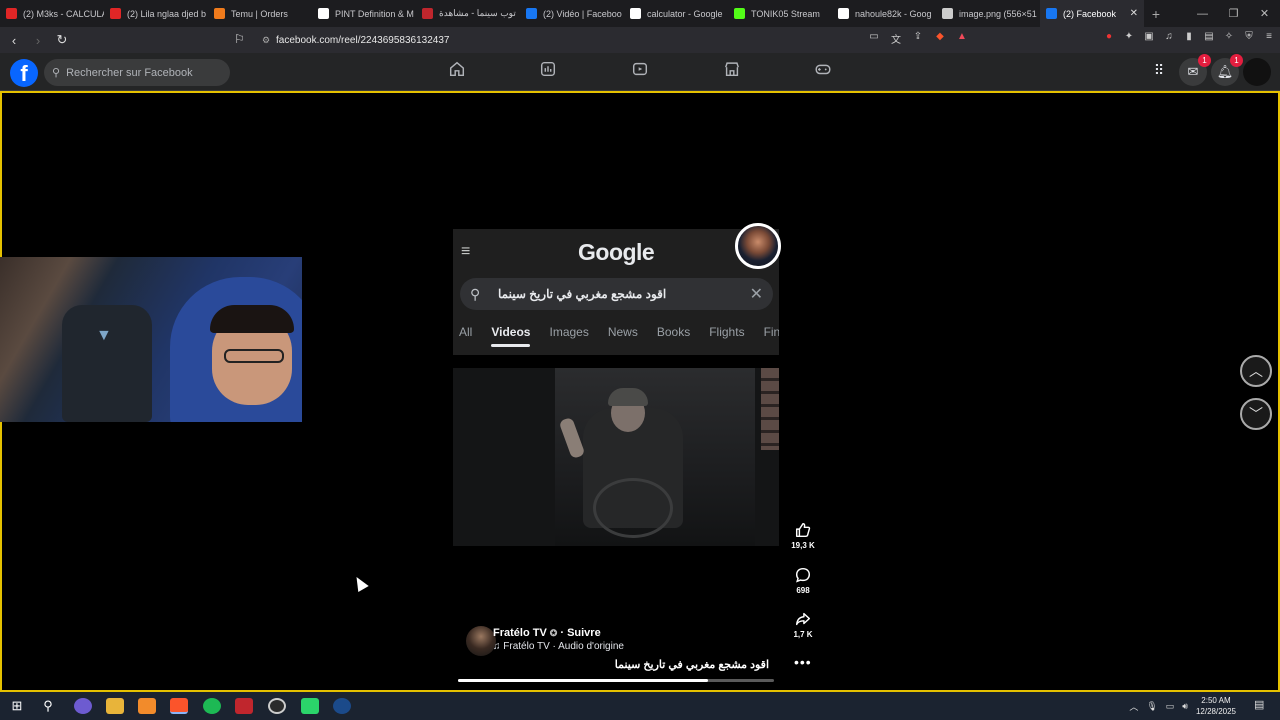 The width and height of the screenshot is (1280, 720). I want to click on windows-start-icon: ⊞, so click(17, 706).